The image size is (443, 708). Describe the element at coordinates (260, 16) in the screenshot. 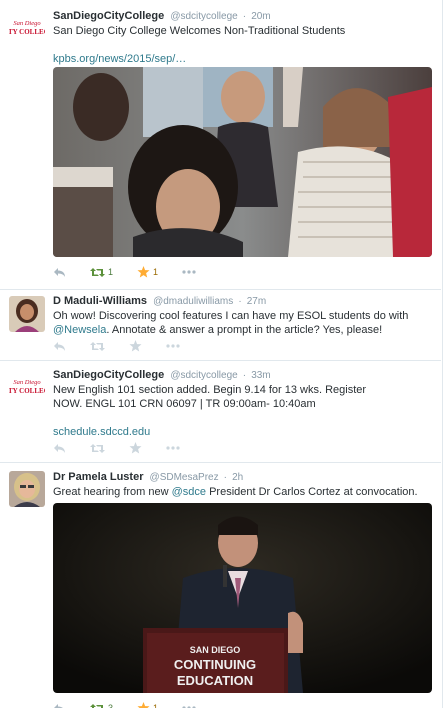

I see `tweet-timestamp: 20m` at that location.